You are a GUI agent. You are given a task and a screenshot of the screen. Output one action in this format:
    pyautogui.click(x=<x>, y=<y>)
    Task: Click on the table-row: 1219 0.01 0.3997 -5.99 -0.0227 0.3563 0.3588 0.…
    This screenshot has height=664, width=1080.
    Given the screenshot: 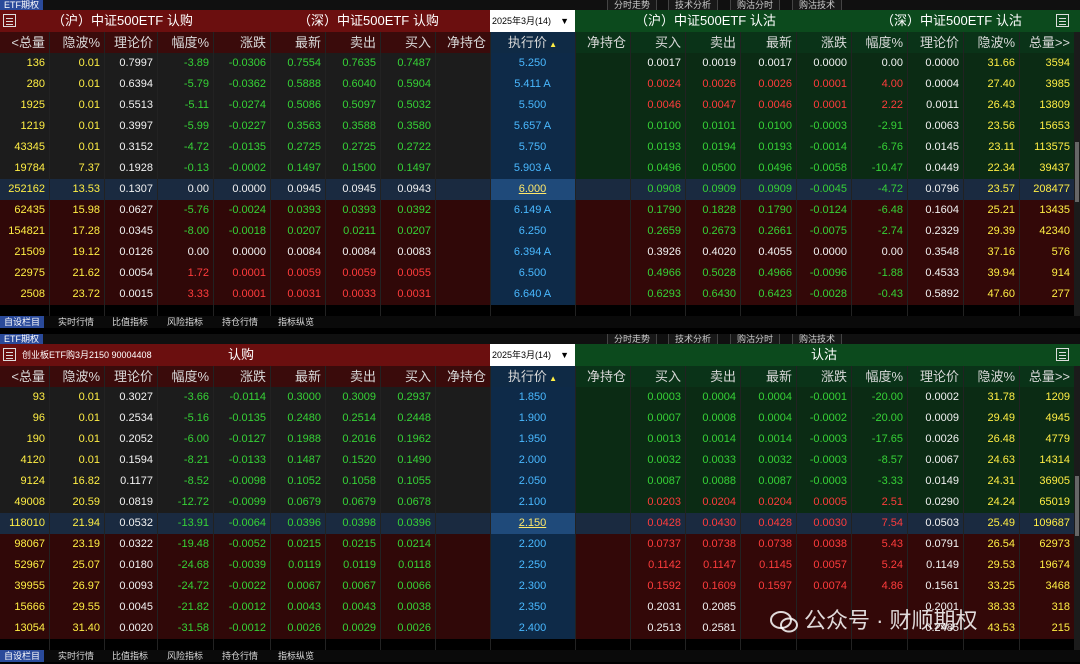 What is the action you would take?
    pyautogui.click(x=540, y=126)
    